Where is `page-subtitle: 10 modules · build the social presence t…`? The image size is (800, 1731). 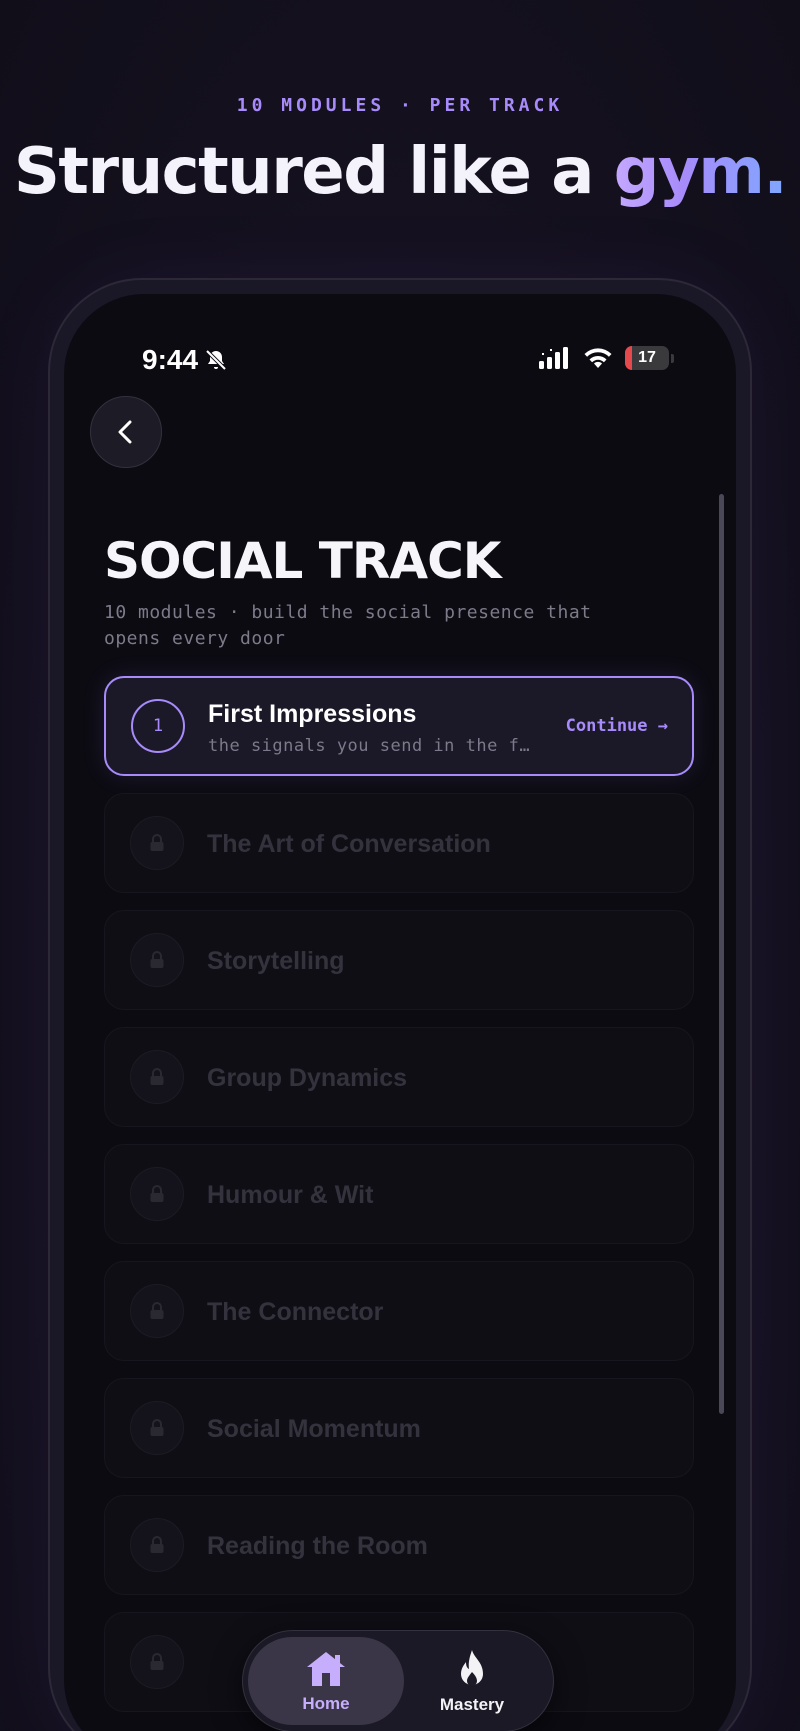 page-subtitle: 10 modules · build the social presence t… is located at coordinates (348, 625).